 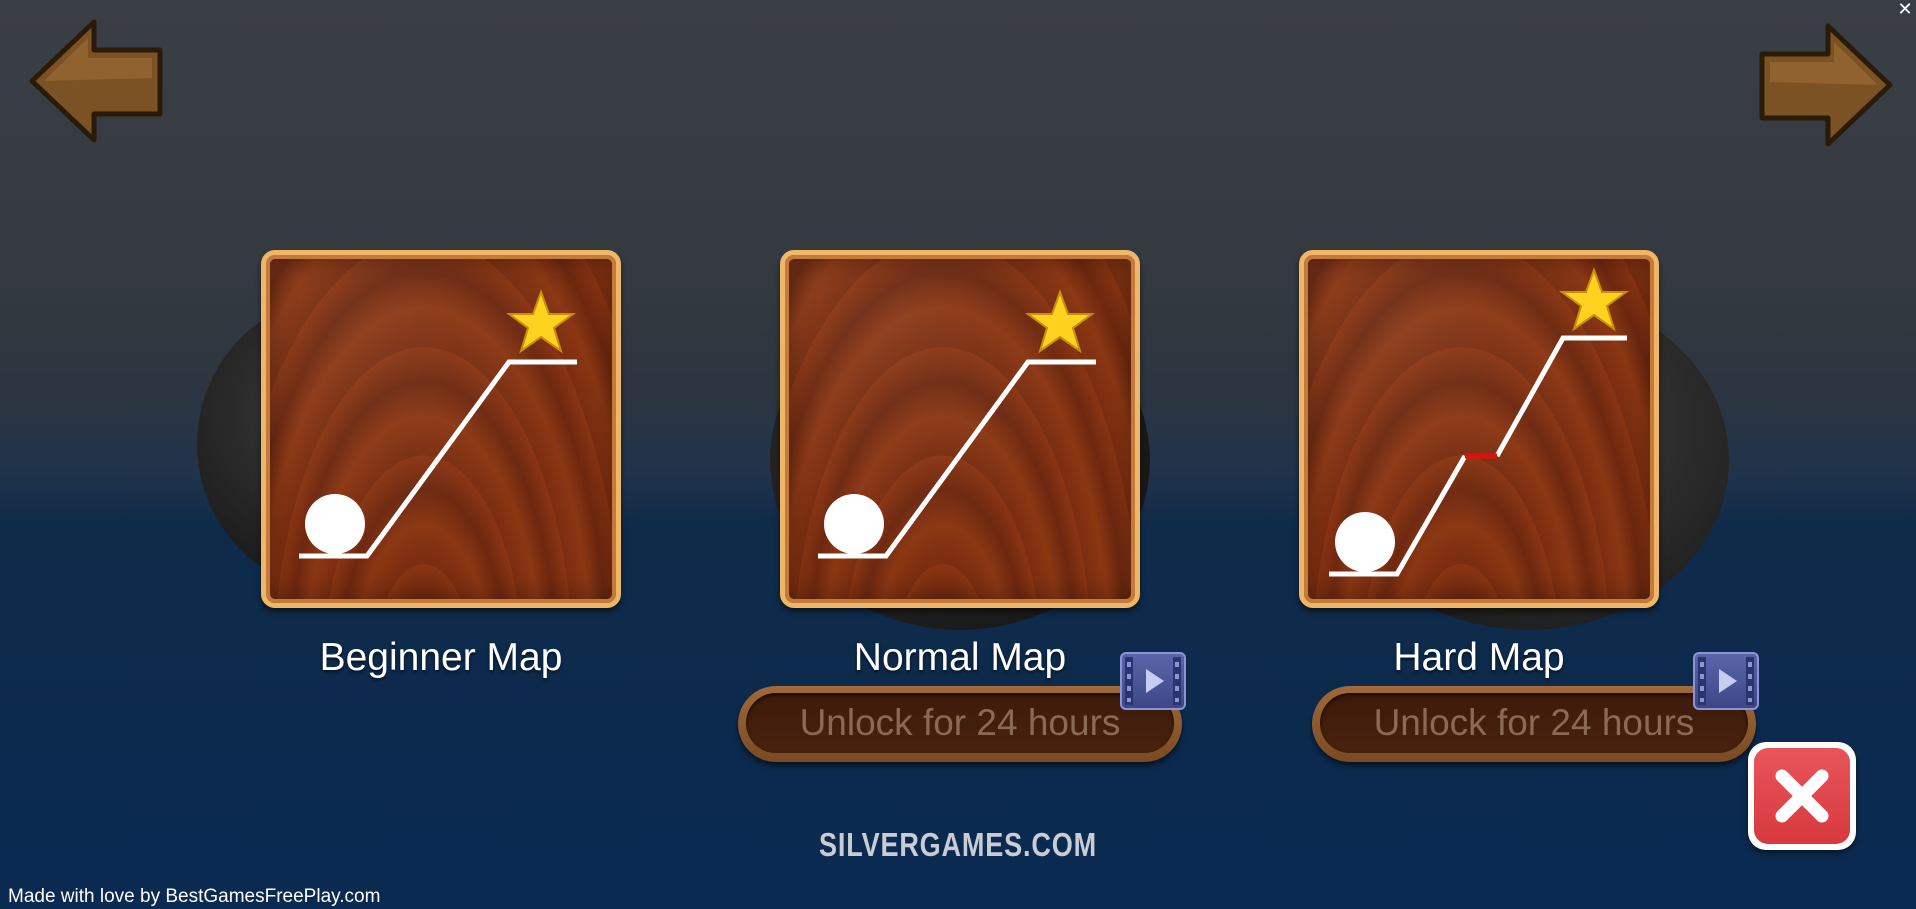 I want to click on unlock-normal-map-button: Unlock for 24 hours, so click(x=960, y=724).